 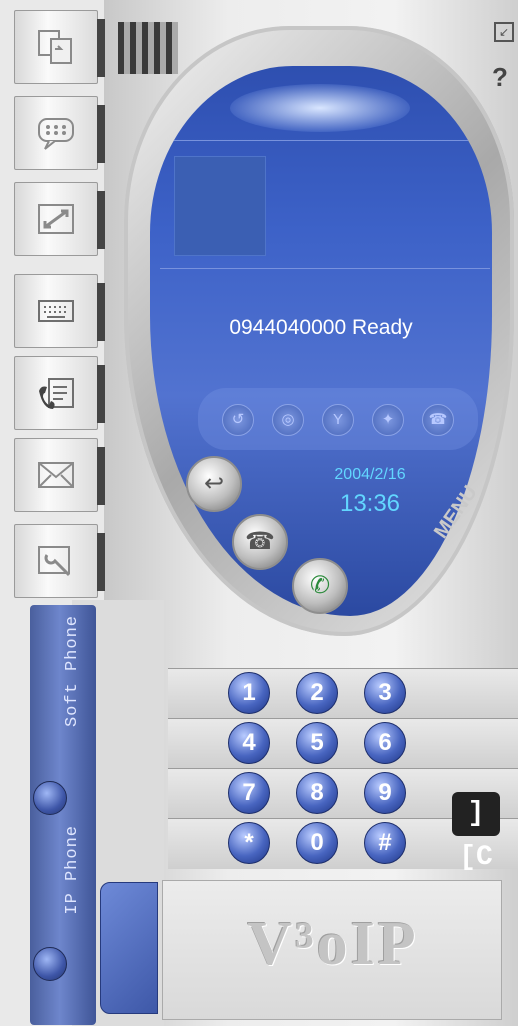 I want to click on key-2: 2, so click(x=317, y=693).